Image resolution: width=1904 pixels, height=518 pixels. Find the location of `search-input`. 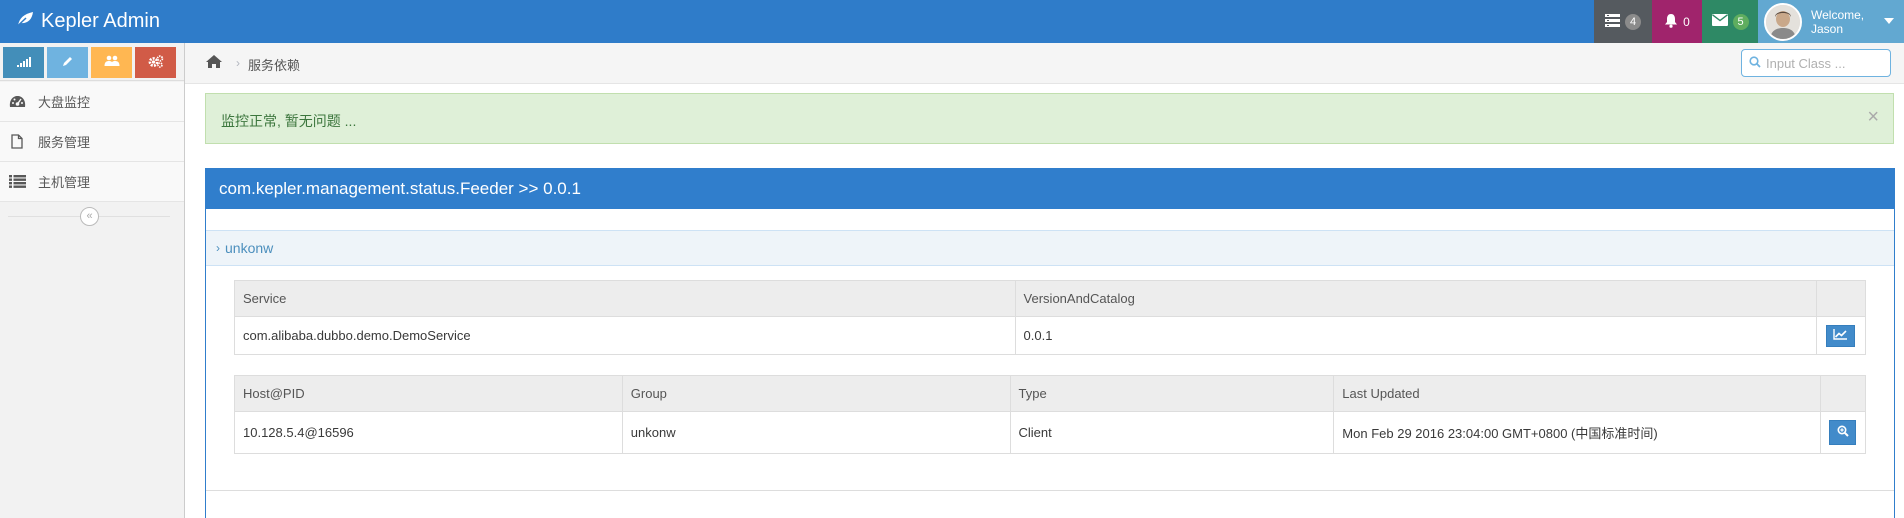

search-input is located at coordinates (1825, 63).